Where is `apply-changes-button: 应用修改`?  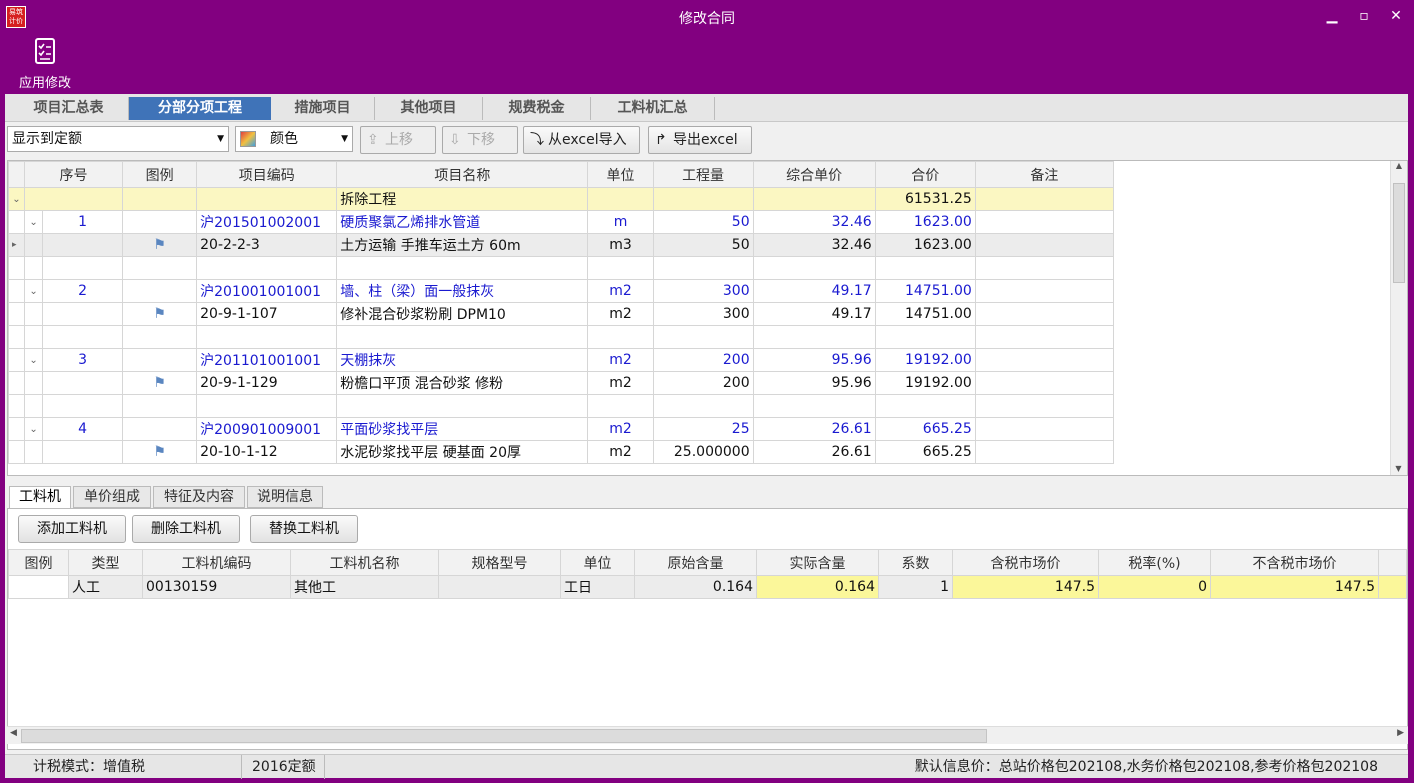 apply-changes-button: 应用修改 is located at coordinates (45, 63).